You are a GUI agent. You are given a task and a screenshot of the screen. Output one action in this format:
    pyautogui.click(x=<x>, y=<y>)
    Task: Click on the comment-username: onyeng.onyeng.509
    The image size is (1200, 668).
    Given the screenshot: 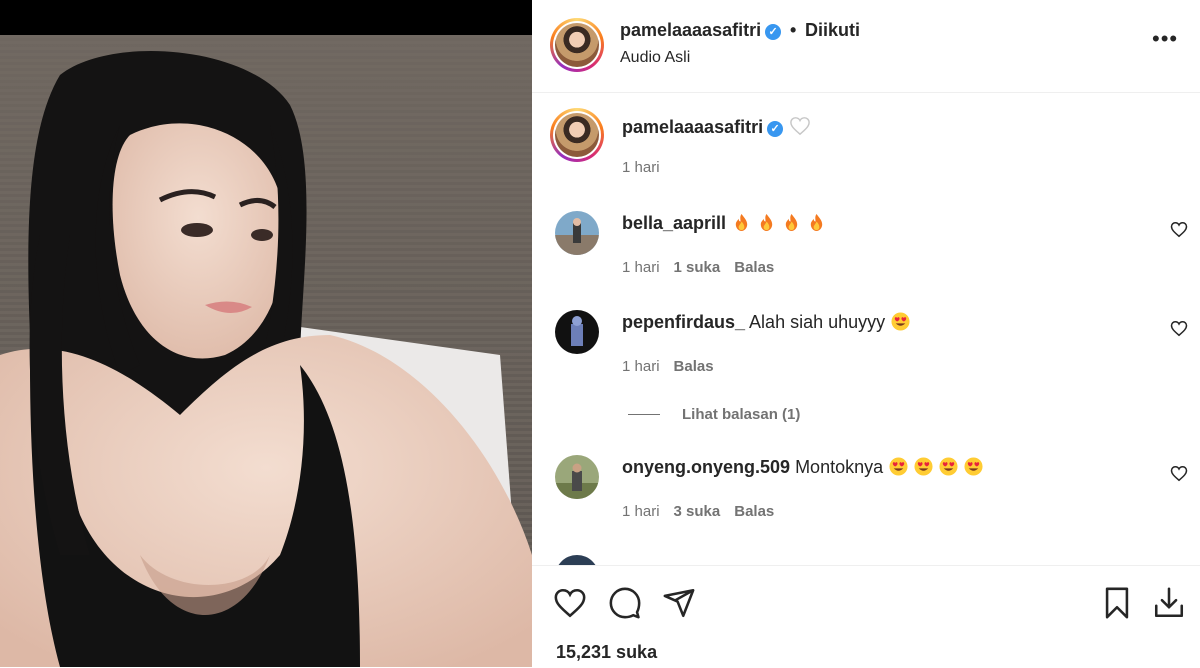 What is the action you would take?
    pyautogui.click(x=706, y=467)
    